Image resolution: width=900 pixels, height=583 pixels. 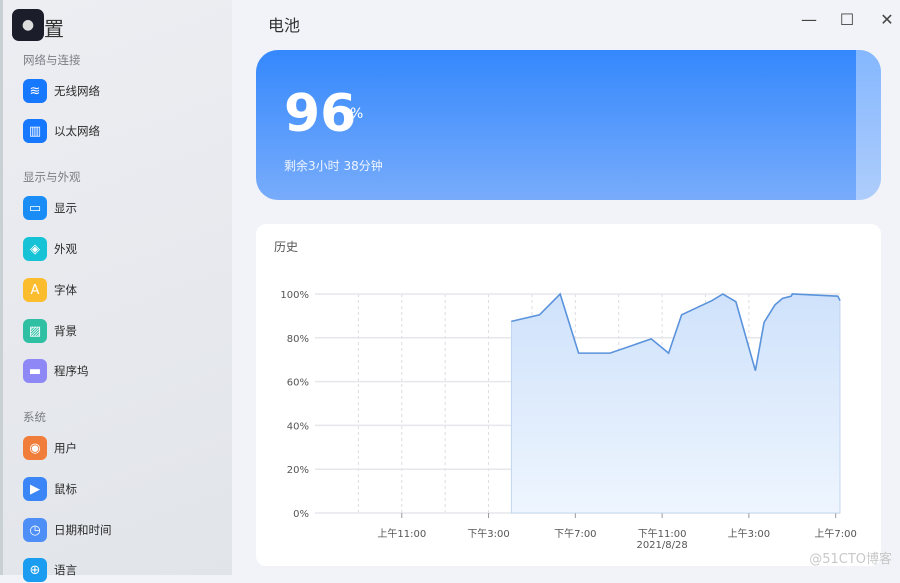 What do you see at coordinates (50, 208) in the screenshot?
I see `sidebar-item: ▭ 显示` at bounding box center [50, 208].